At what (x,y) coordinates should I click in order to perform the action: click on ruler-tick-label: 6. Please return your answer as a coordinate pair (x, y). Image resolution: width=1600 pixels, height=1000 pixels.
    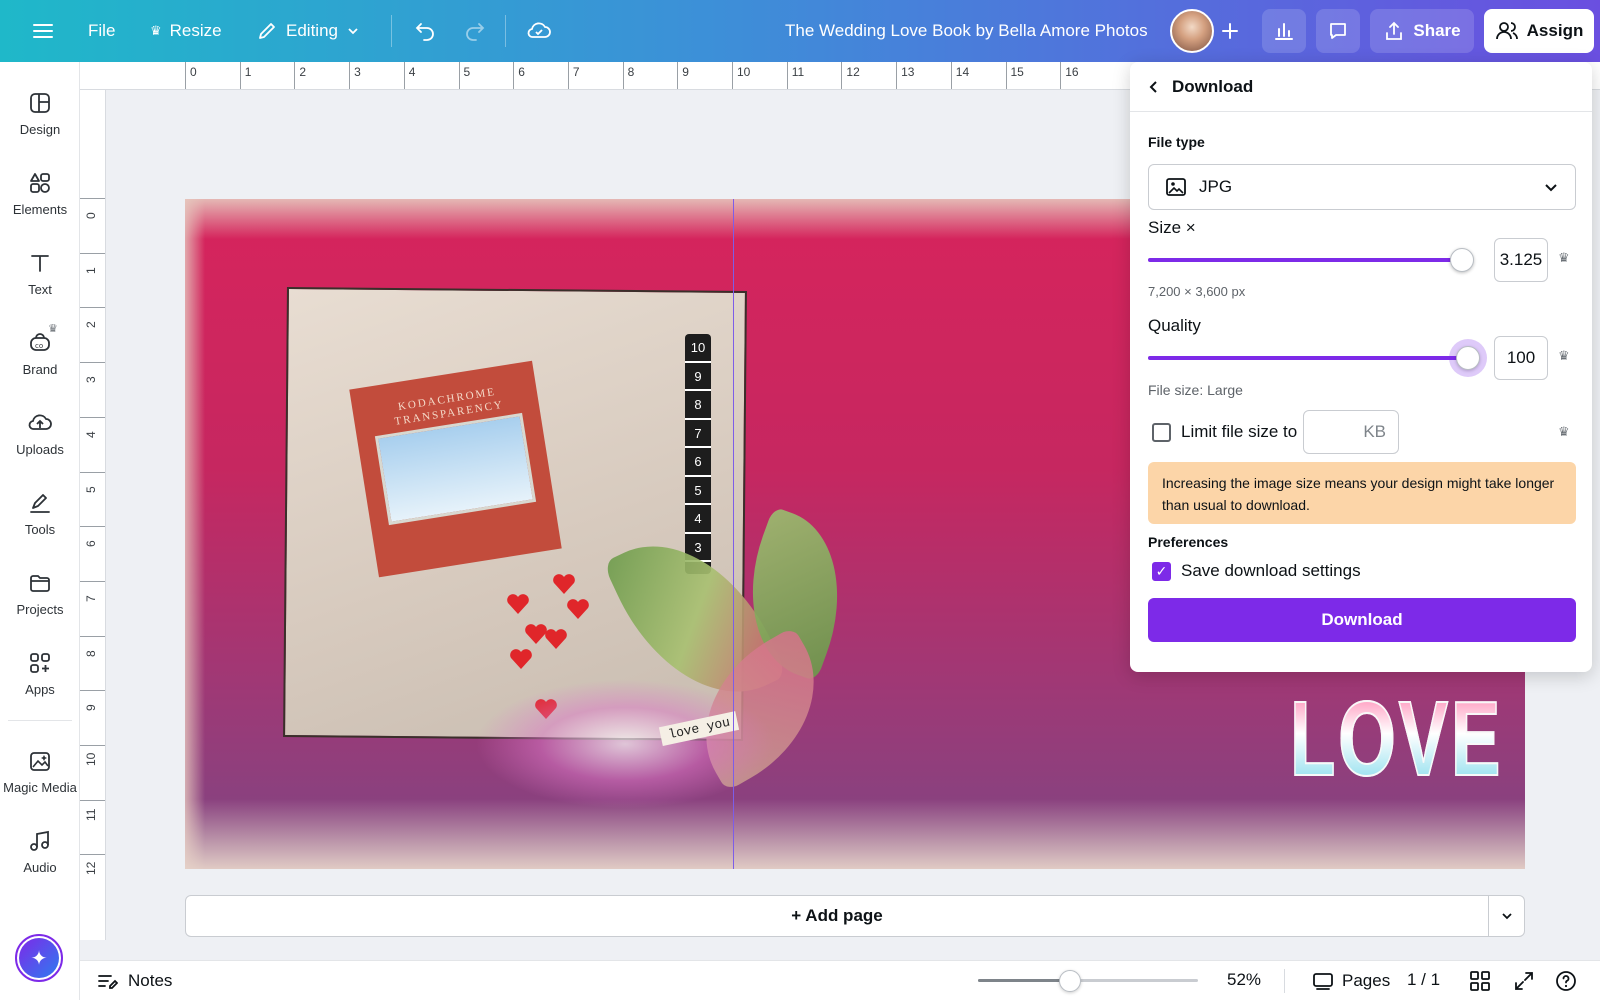
    Looking at the image, I should click on (519, 75).